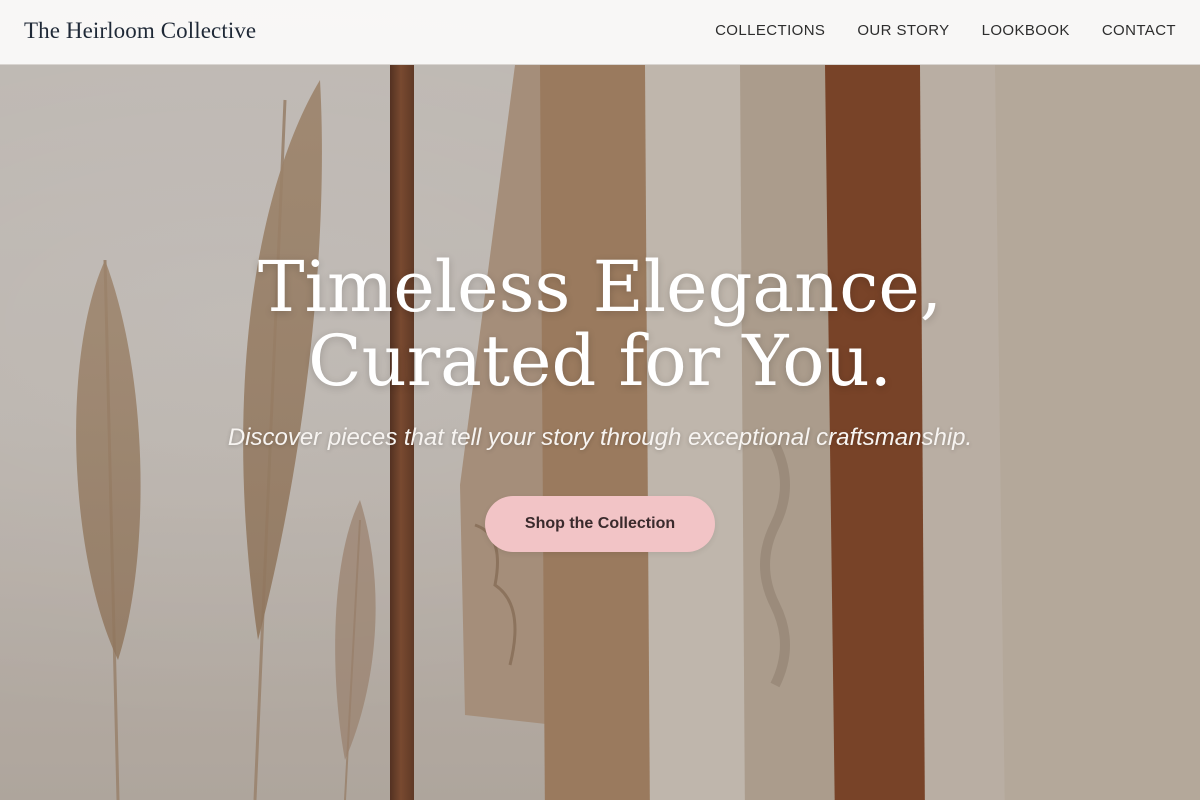  I want to click on main-nav: COLLECTIONS OUR STORY LOOKBOOK CONTACT, so click(945, 30).